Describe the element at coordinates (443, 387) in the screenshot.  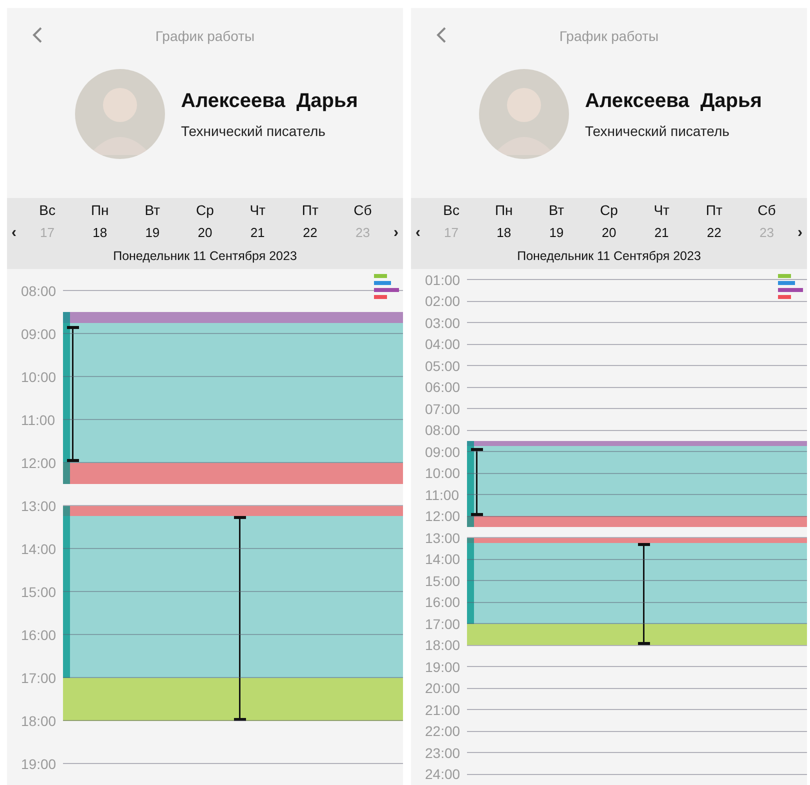
I see `hour-label: 06:00` at that location.